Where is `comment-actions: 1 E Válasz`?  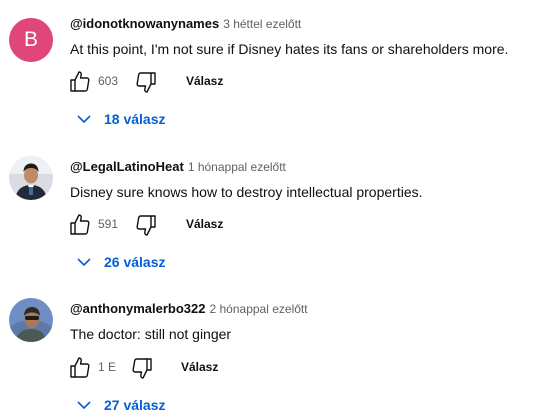
comment-actions: 1 E Válasz is located at coordinates (218, 368).